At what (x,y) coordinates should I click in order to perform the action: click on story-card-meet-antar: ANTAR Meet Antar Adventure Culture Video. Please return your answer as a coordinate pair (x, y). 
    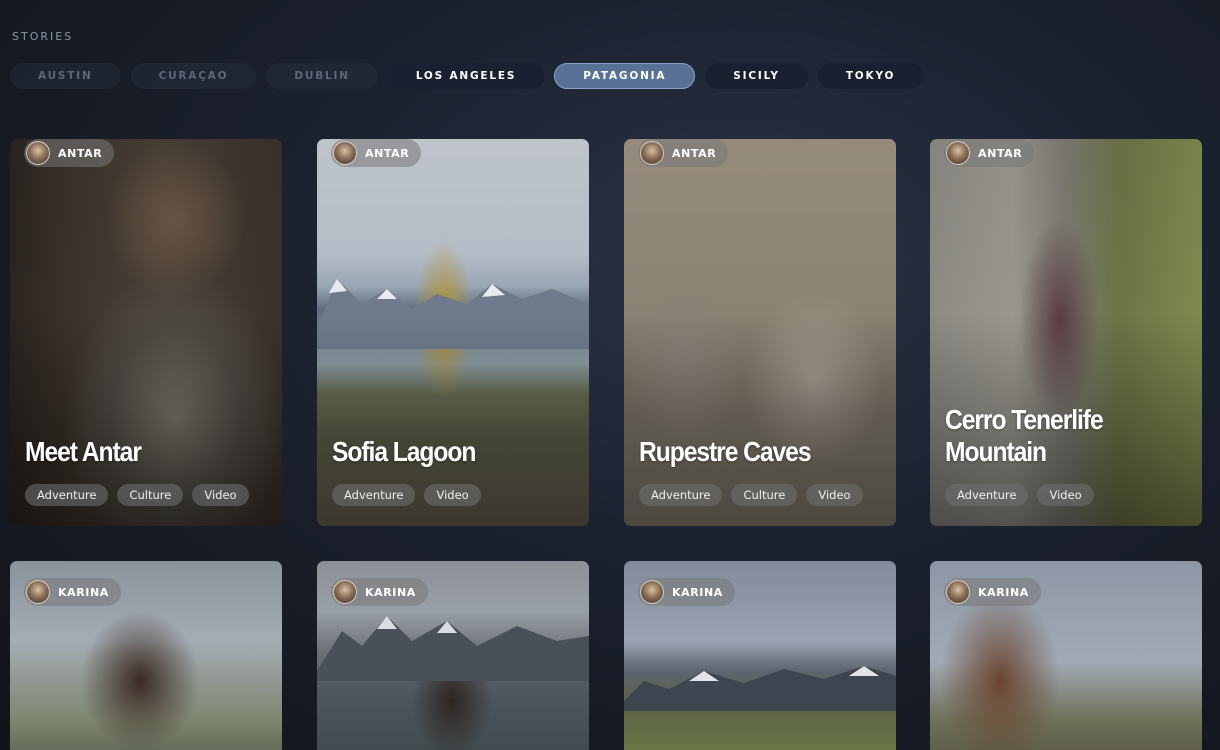
    Looking at the image, I should click on (146, 332).